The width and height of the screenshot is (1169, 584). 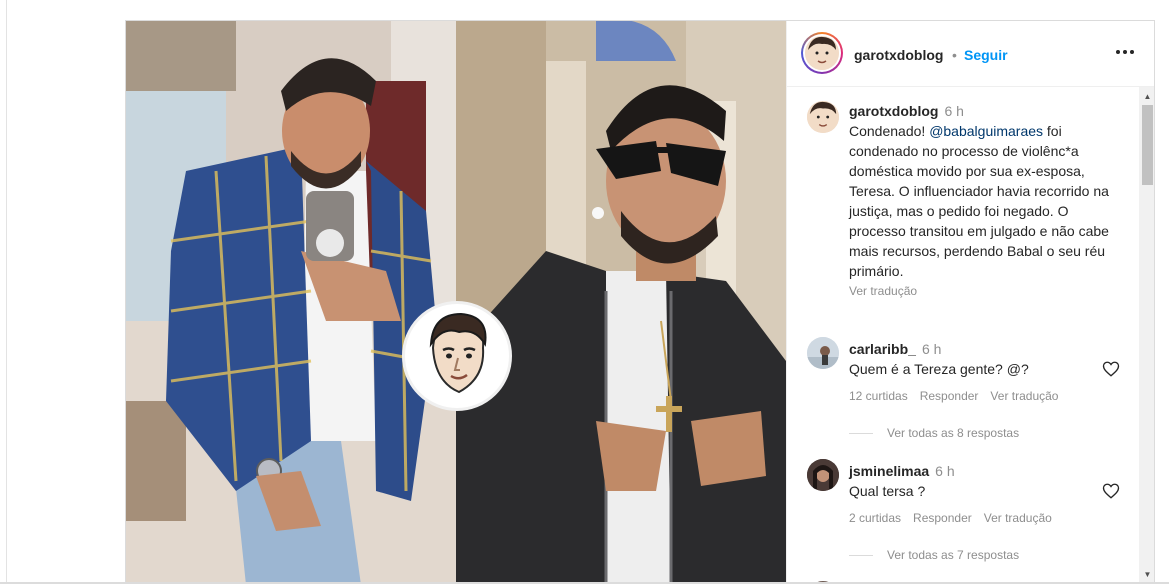 I want to click on comment-text: Qual tersa ?, so click(x=887, y=491).